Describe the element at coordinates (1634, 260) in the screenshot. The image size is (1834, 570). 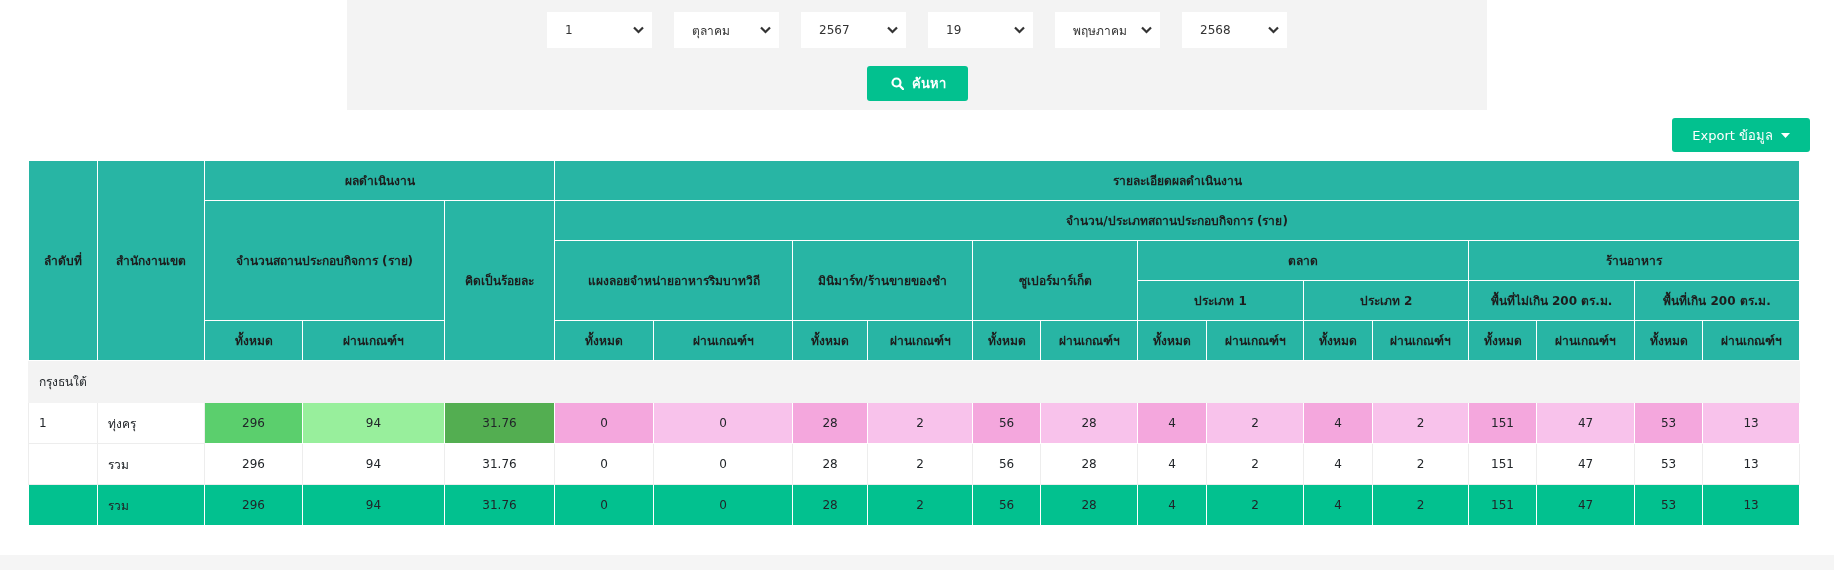
I see `column-header: ร้านอาหาร` at that location.